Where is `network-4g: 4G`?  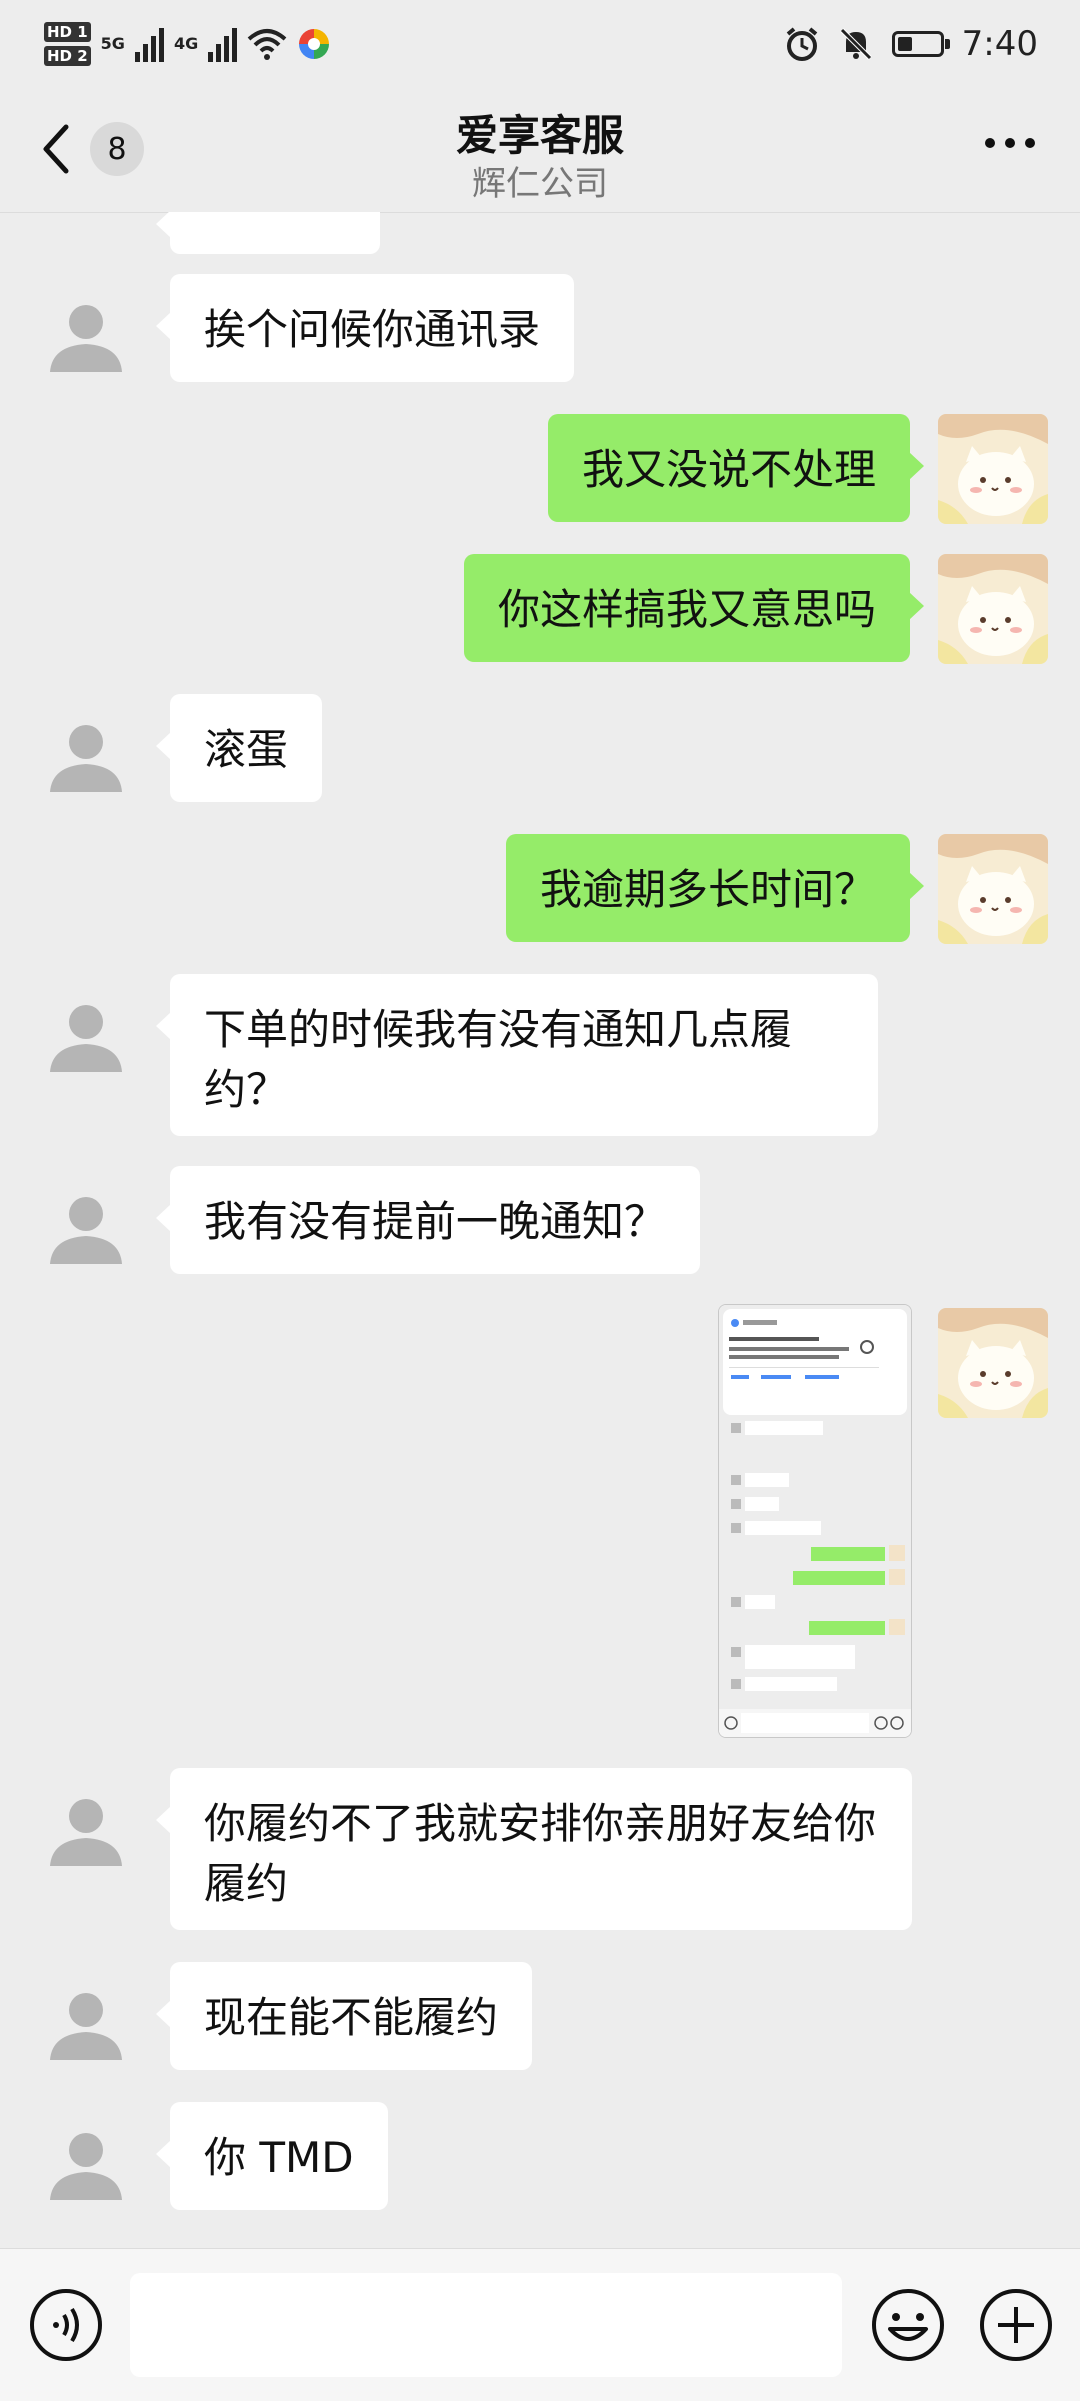 network-4g: 4G is located at coordinates (186, 44).